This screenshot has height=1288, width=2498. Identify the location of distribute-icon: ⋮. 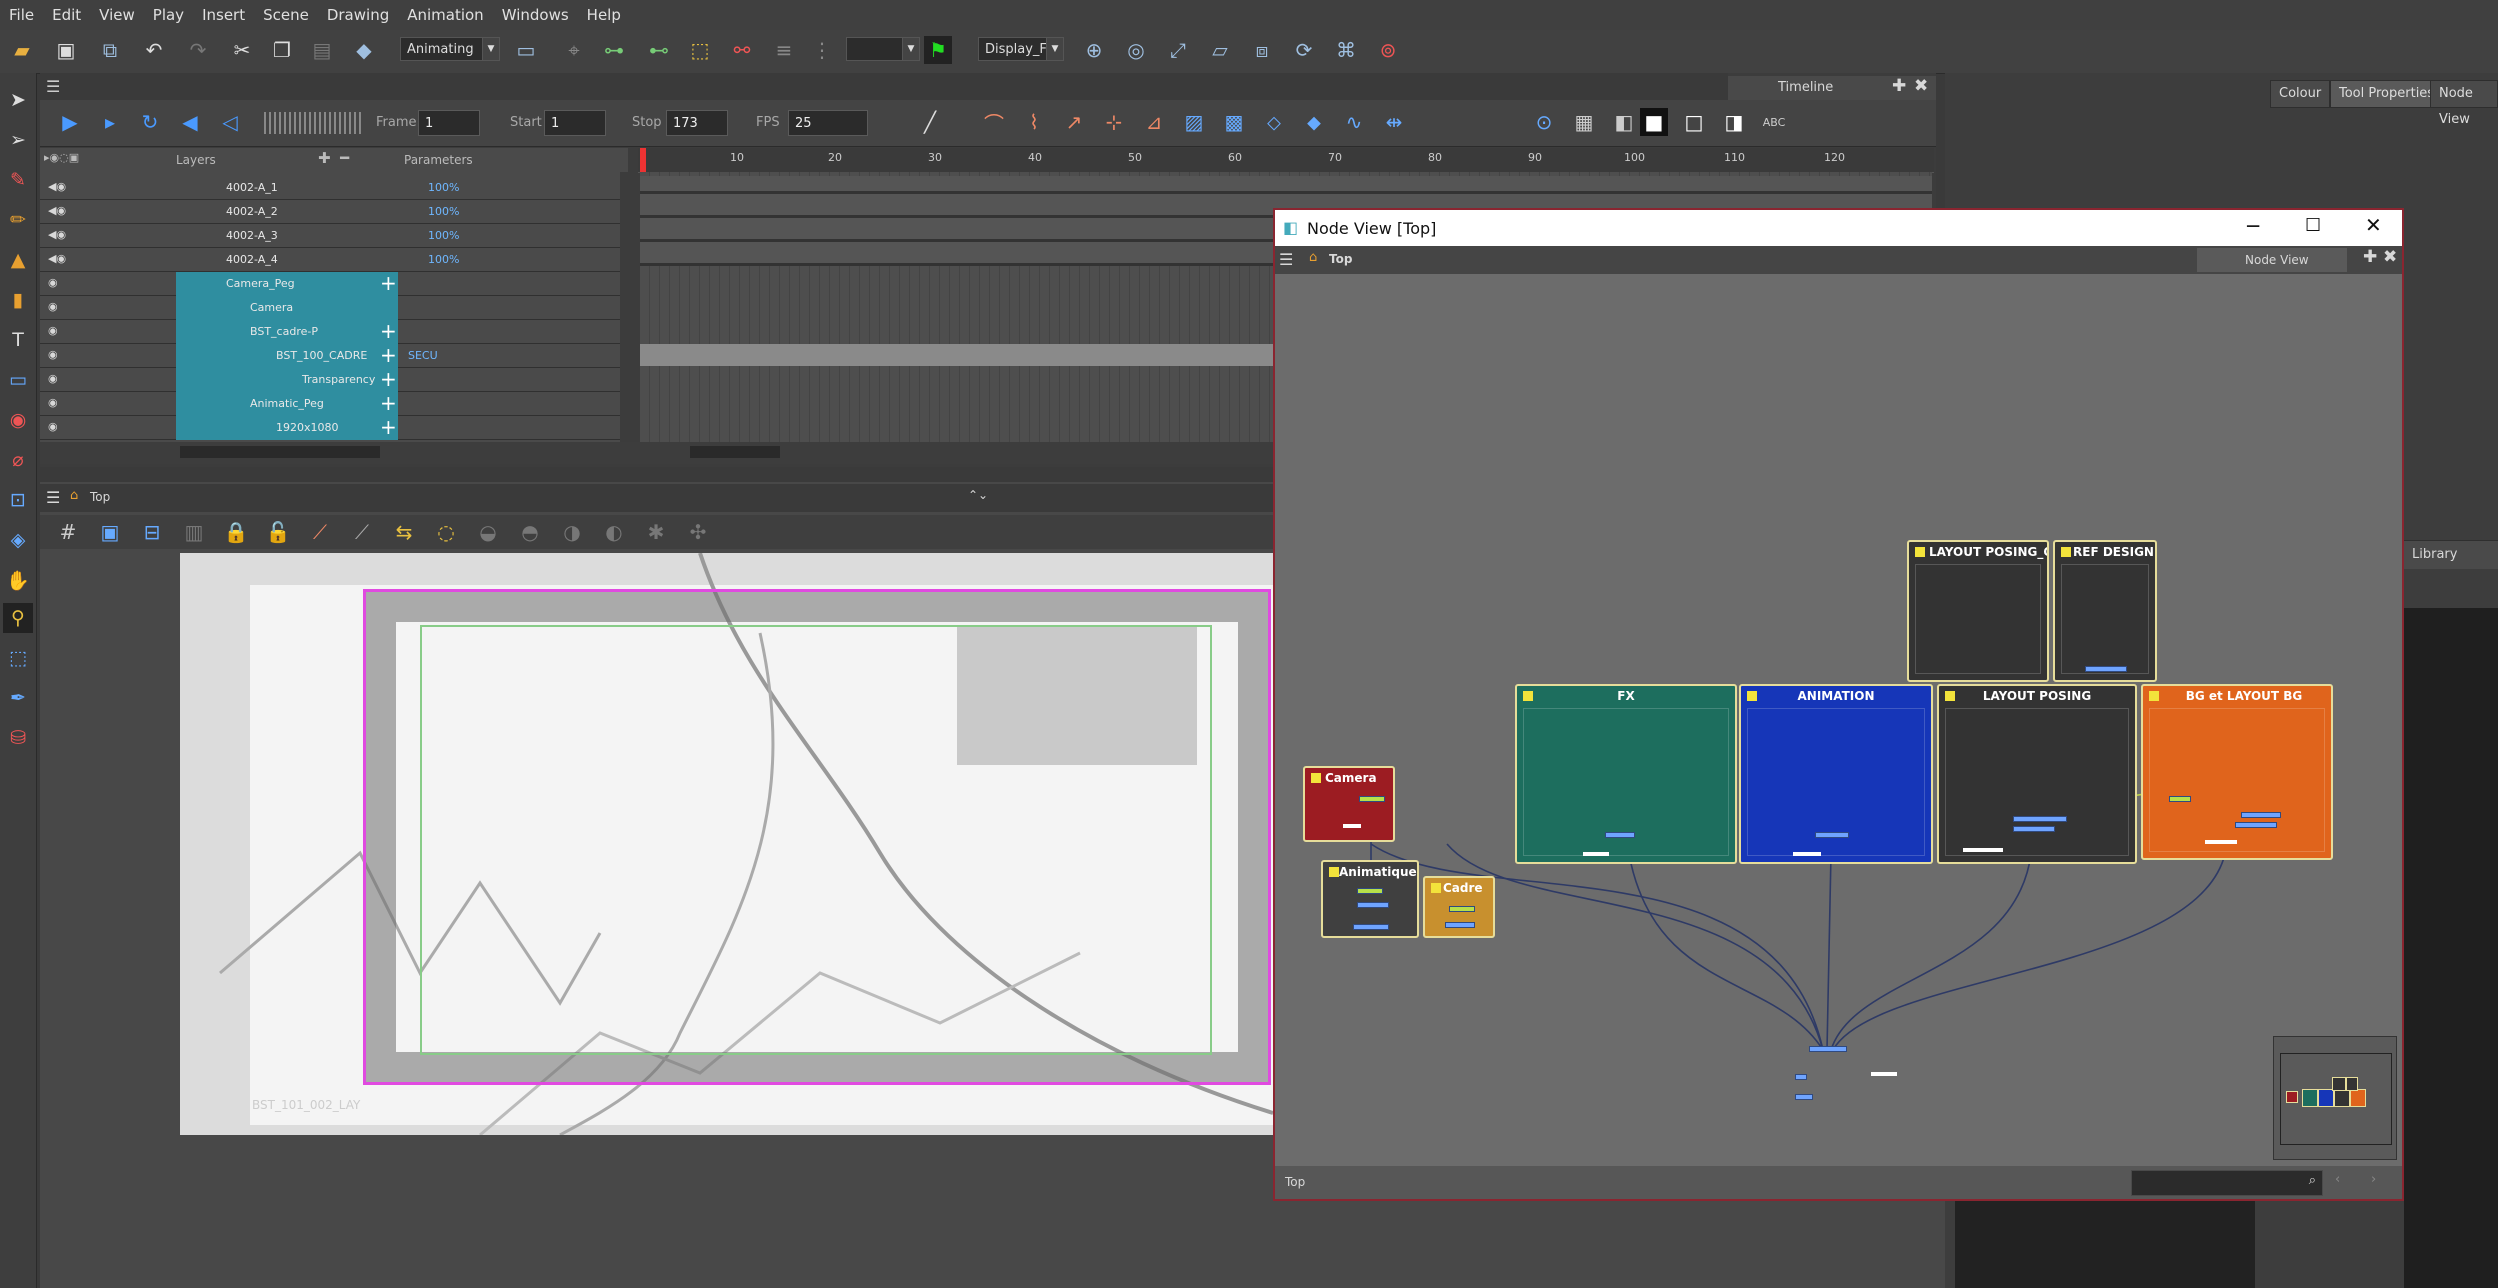
(822, 50).